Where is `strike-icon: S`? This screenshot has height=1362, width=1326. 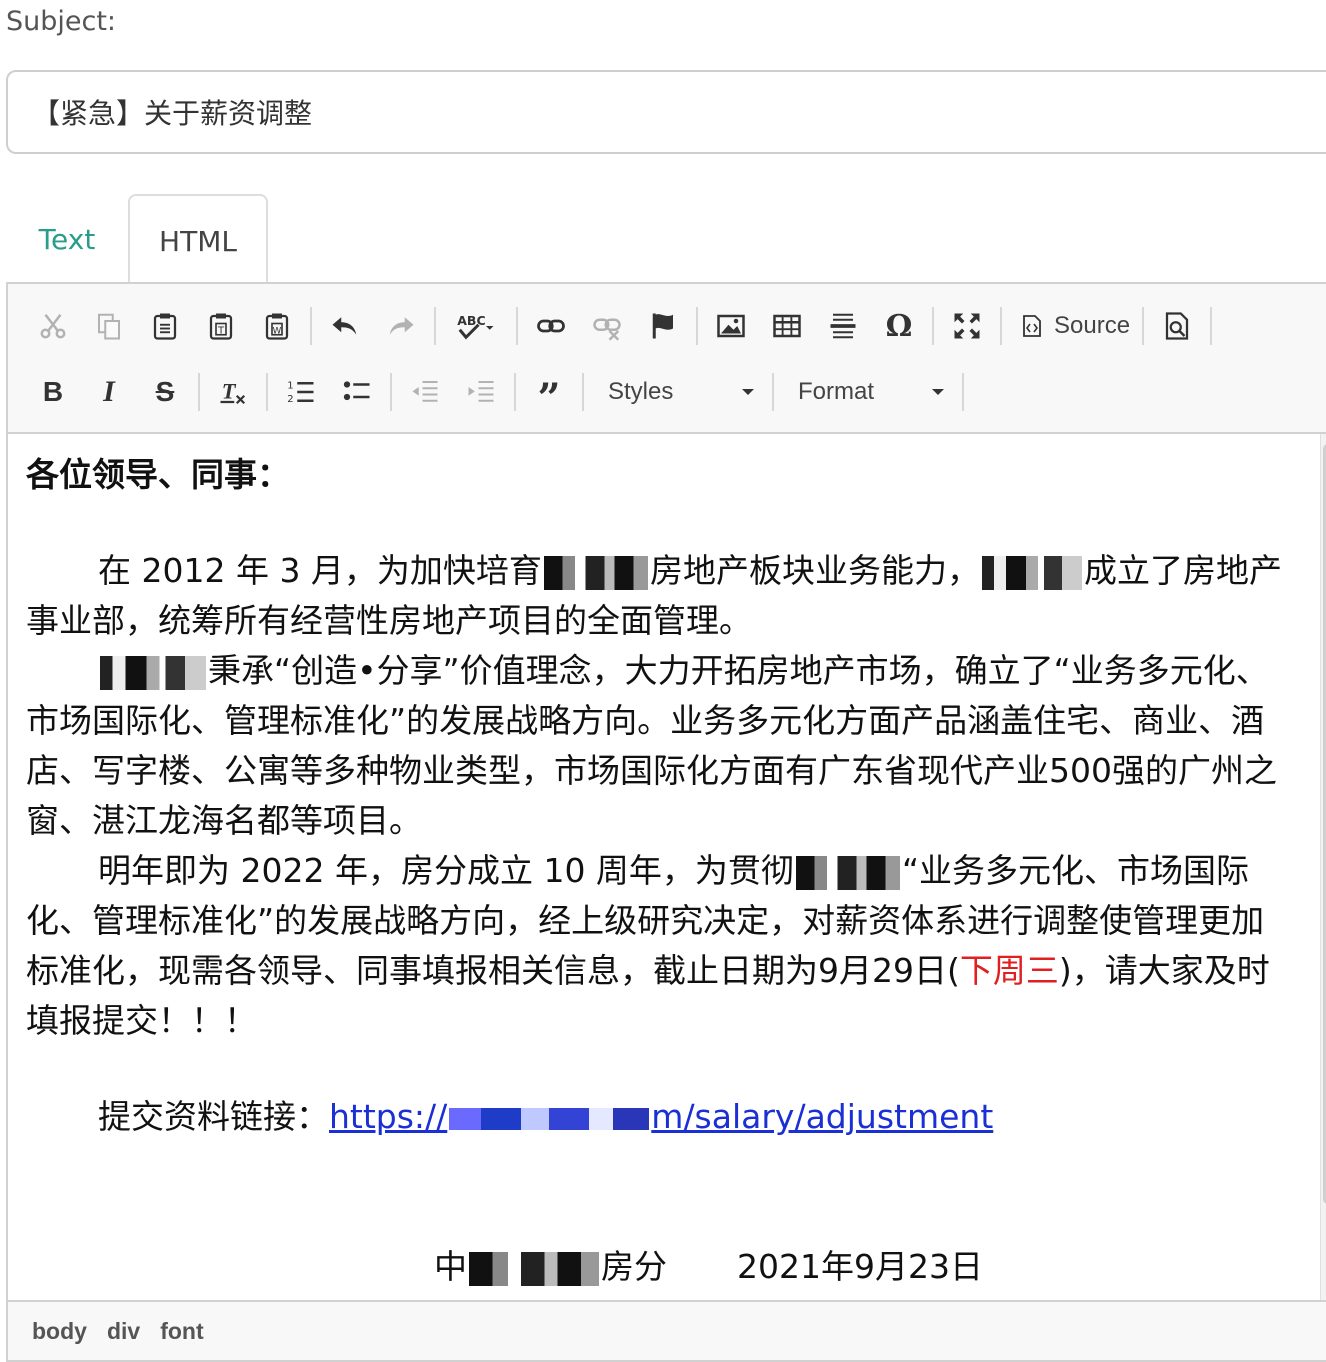
strike-icon: S is located at coordinates (165, 391).